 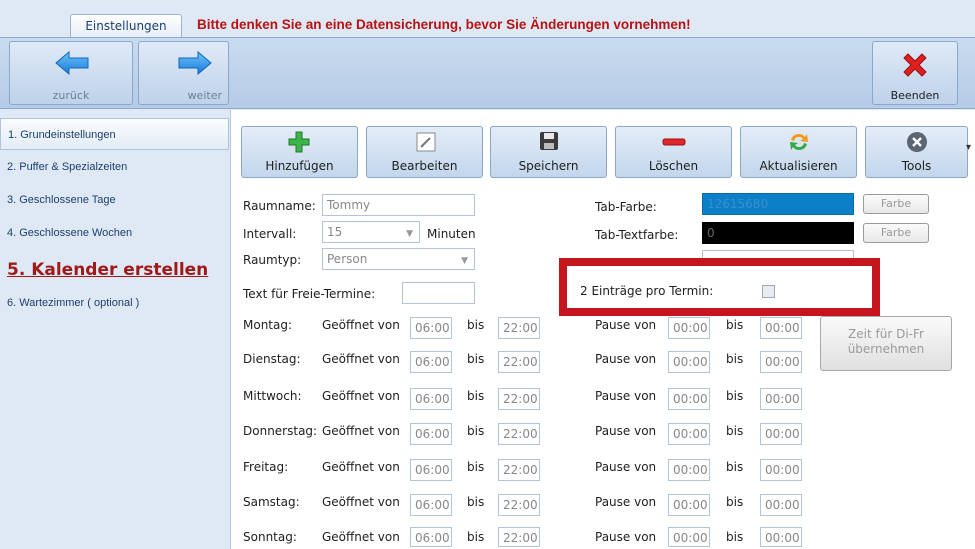 What do you see at coordinates (916, 166) in the screenshot?
I see `tools-label: Tools` at bounding box center [916, 166].